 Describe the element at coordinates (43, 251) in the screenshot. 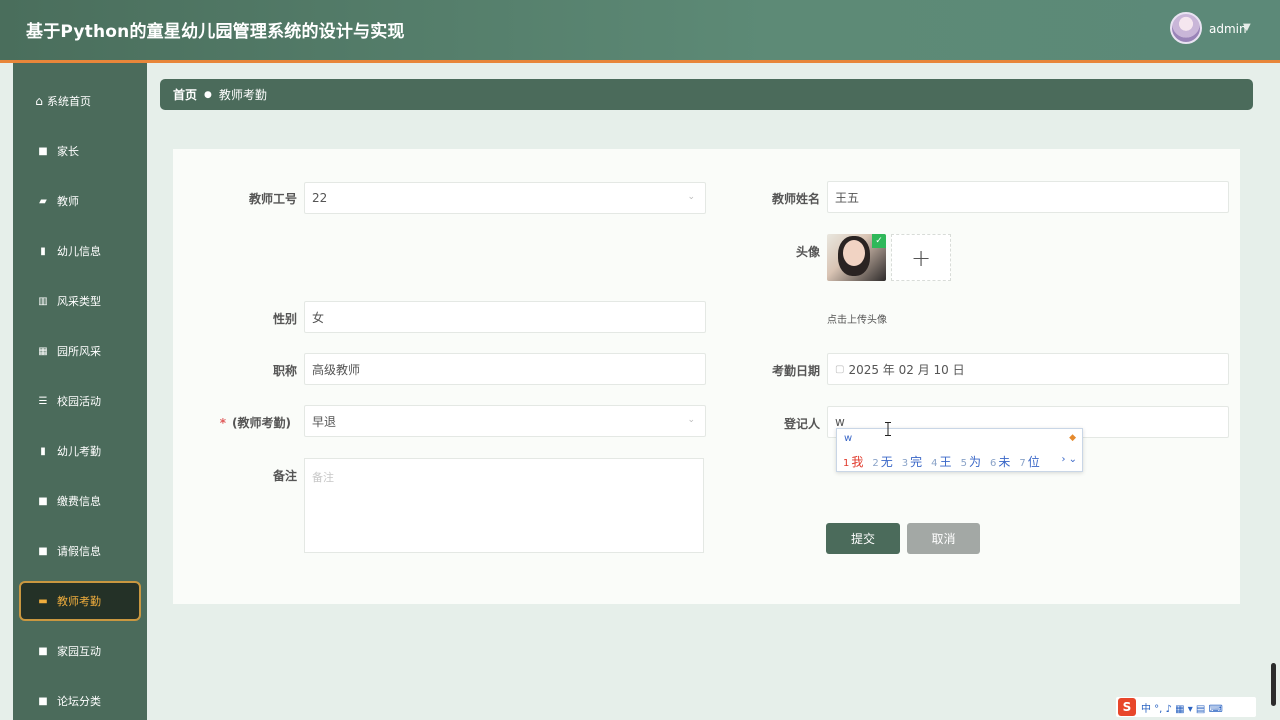

I see `clipboard-icon: ▮` at that location.